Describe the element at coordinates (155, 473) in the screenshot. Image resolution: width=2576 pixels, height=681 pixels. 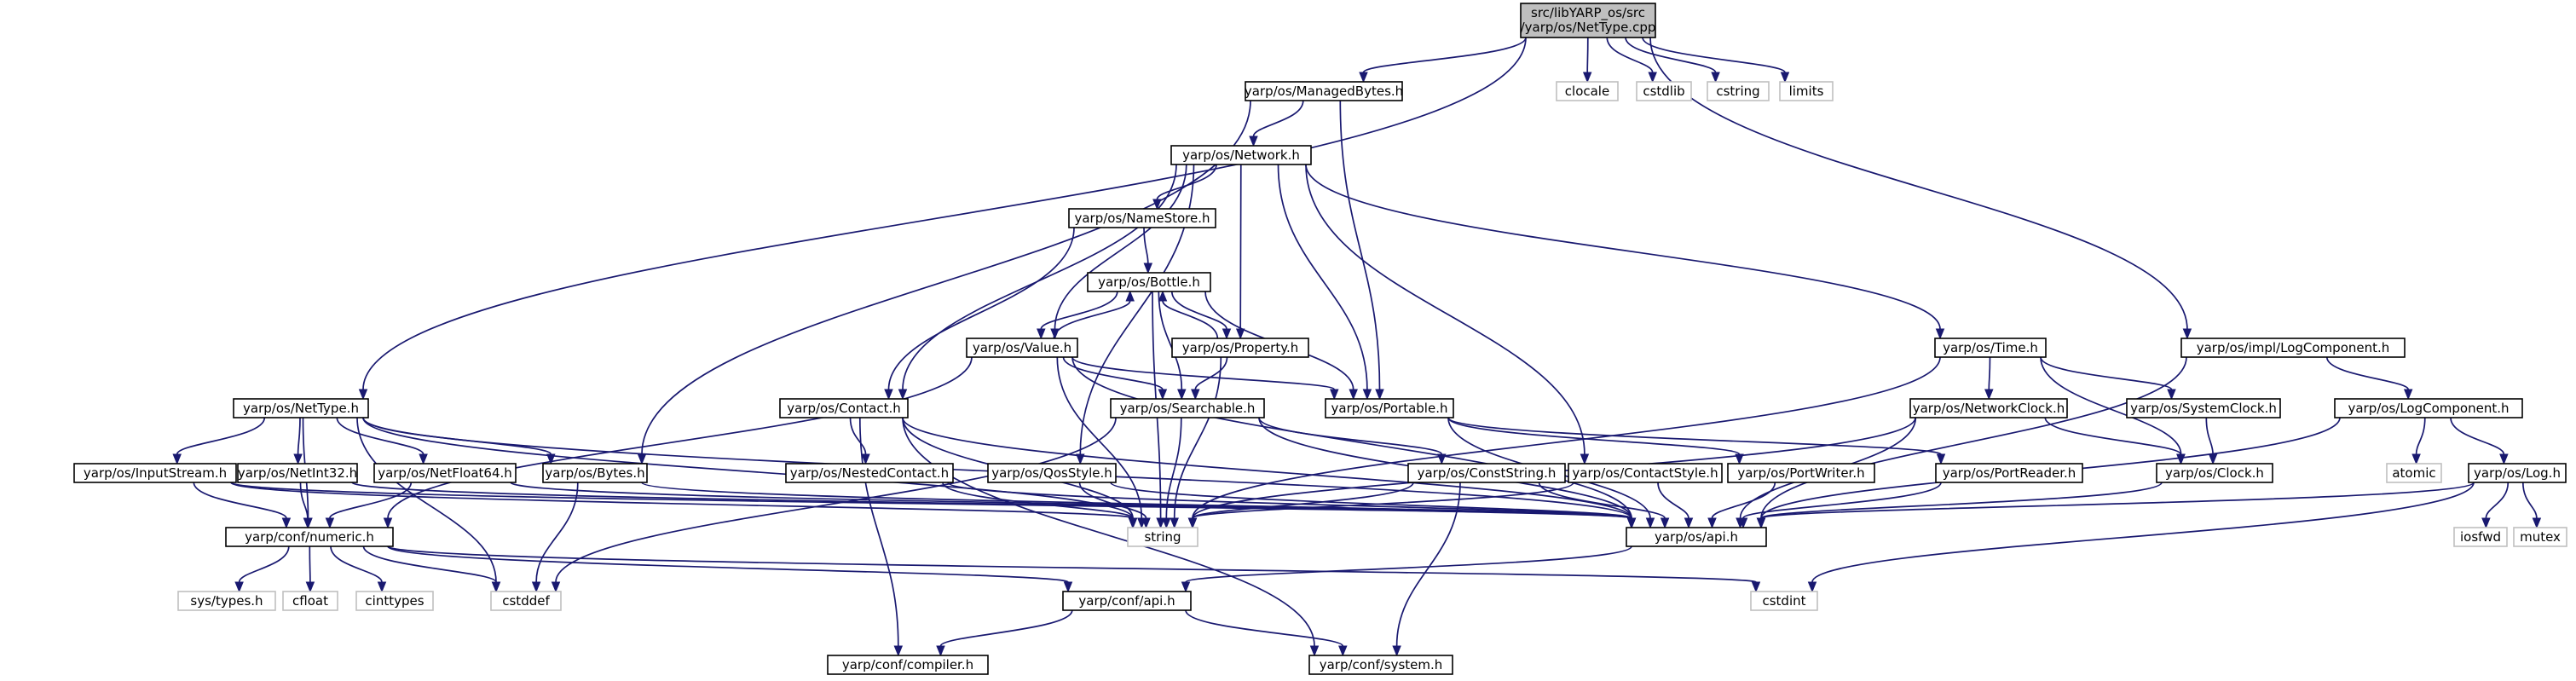
I see `node-inputstream: yarp/os/InputStream.h` at that location.